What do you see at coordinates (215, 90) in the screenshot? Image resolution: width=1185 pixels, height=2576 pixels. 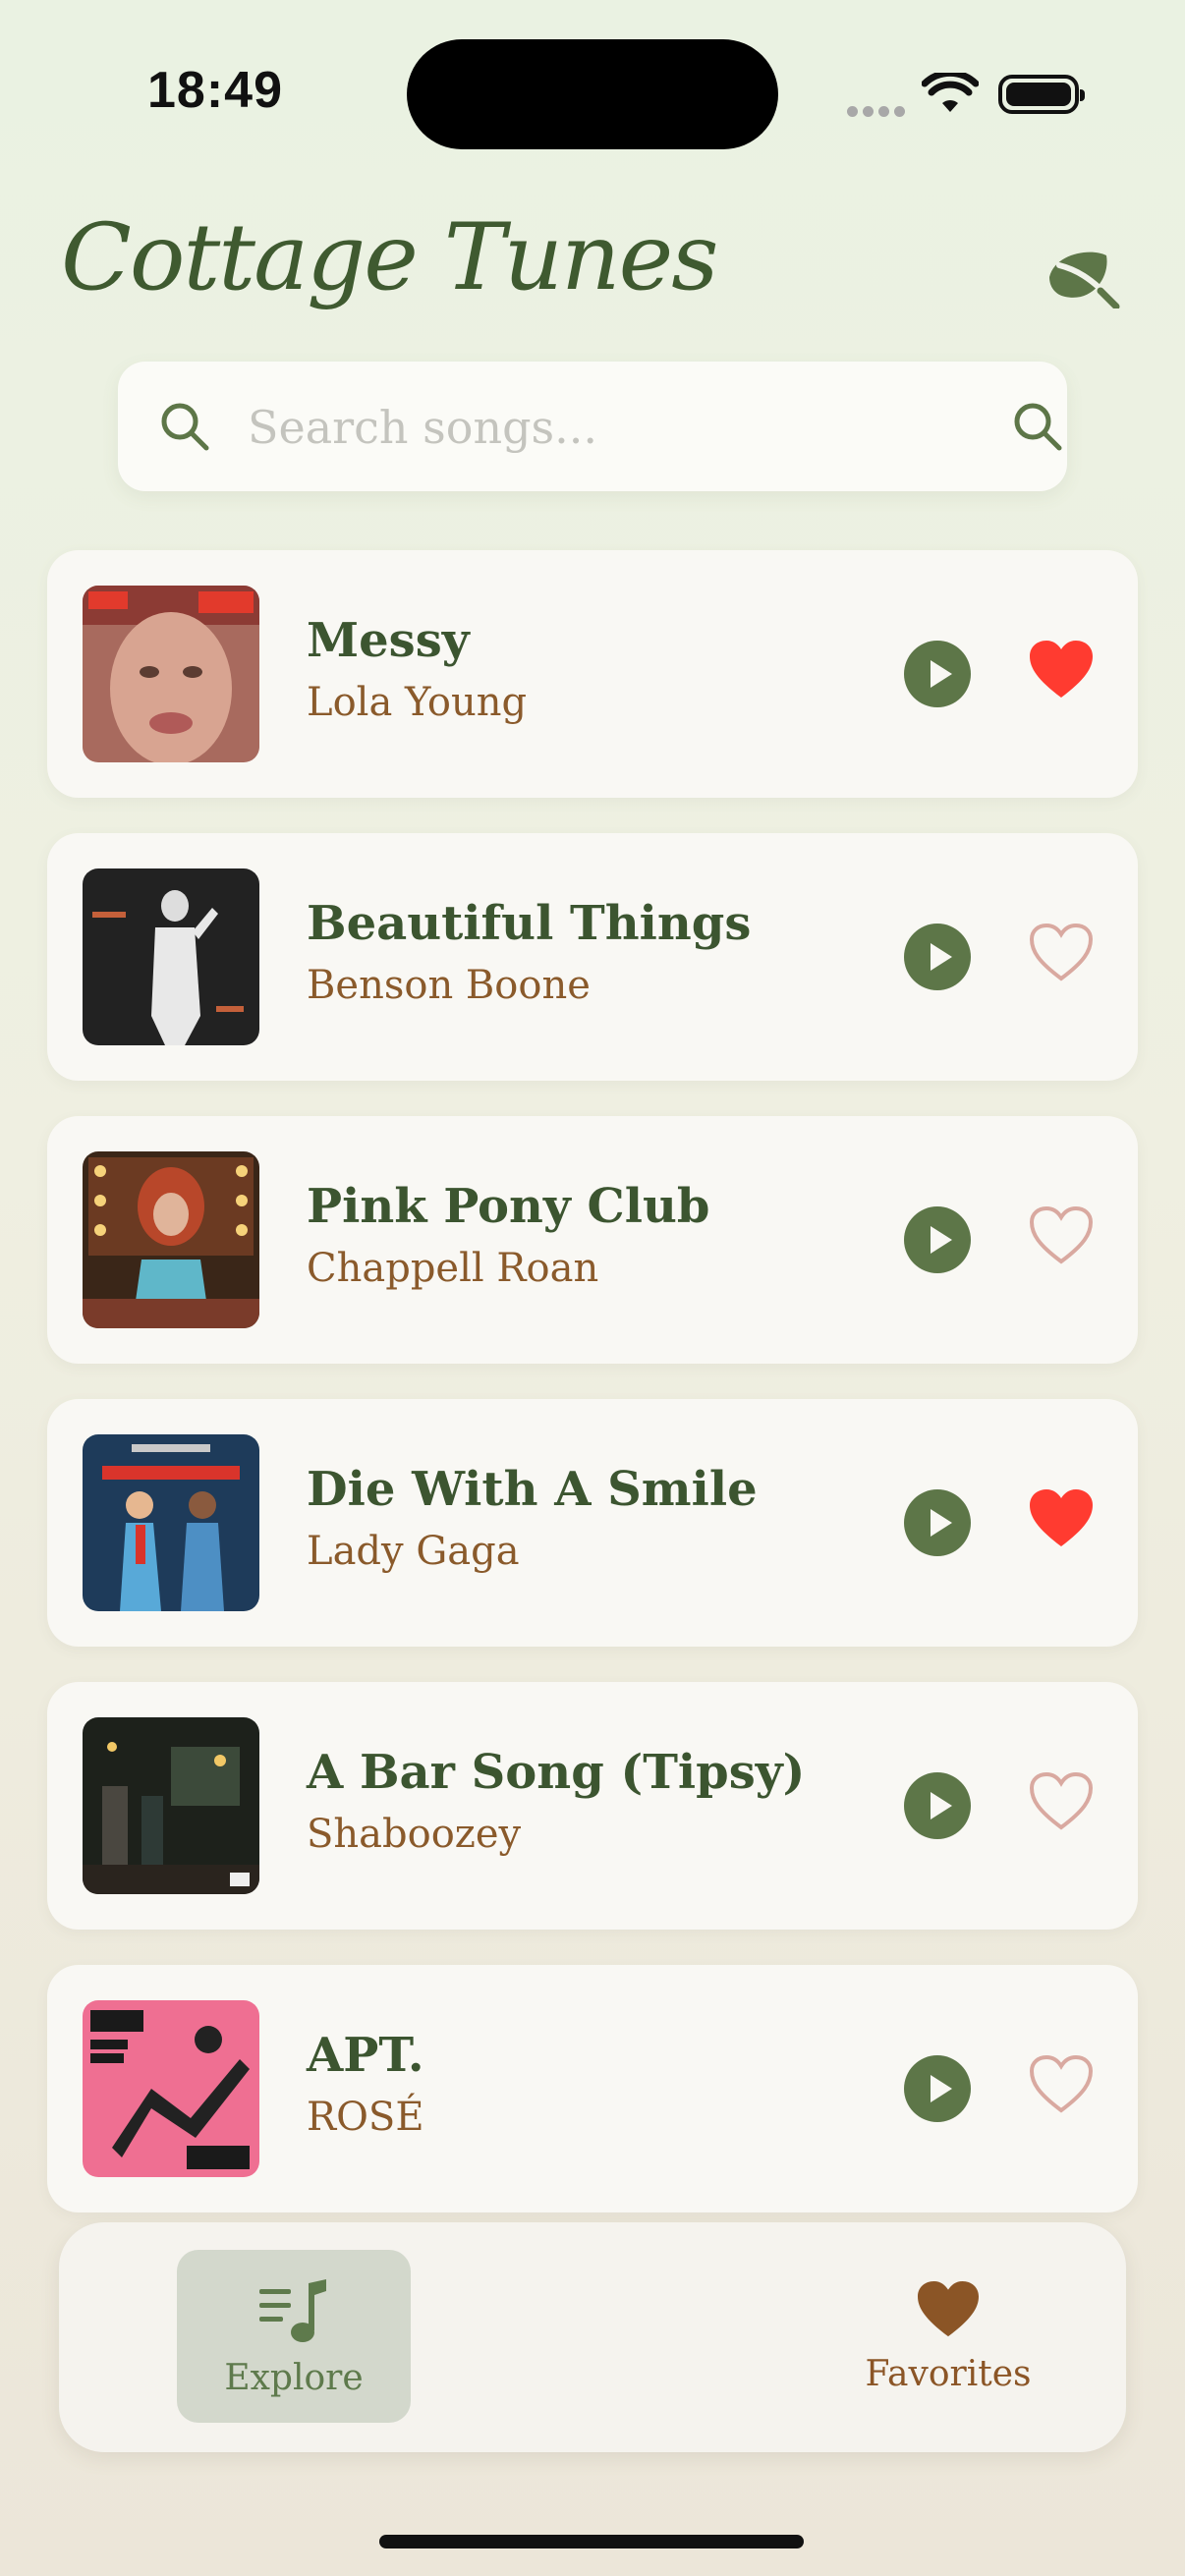 I see `status-time: 18:49` at bounding box center [215, 90].